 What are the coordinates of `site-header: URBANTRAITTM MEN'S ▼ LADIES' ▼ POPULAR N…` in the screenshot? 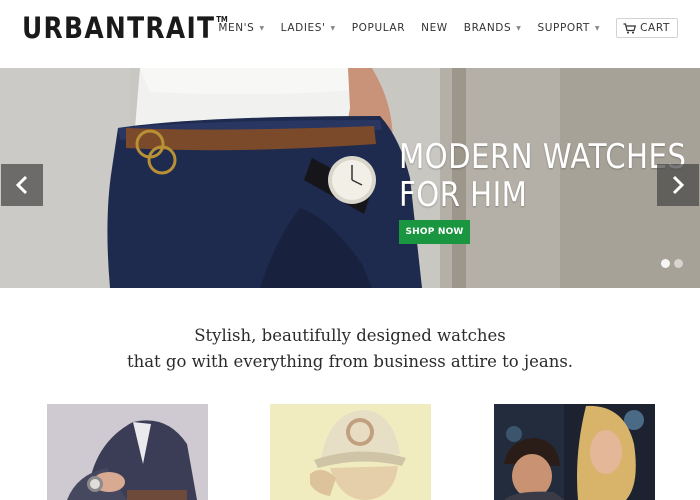 It's located at (350, 34).